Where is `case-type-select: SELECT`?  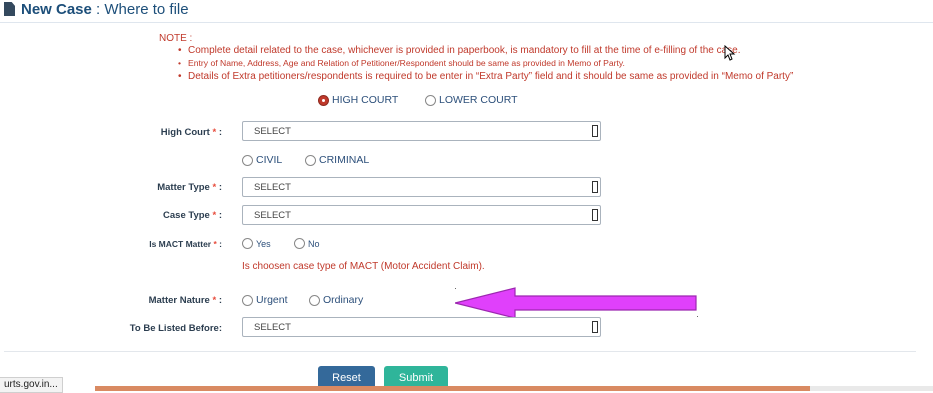 case-type-select: SELECT is located at coordinates (421, 215).